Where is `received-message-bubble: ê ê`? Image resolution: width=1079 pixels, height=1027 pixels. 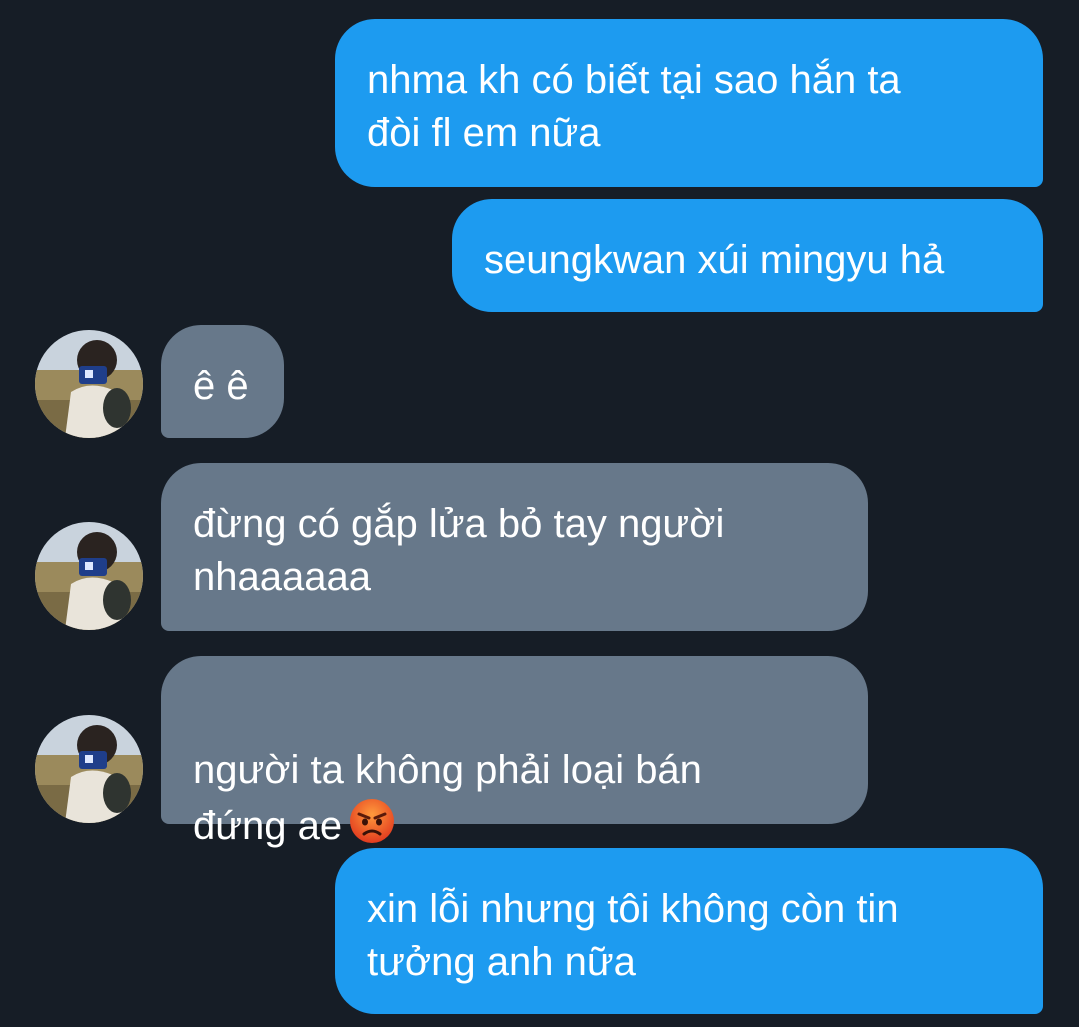
received-message-bubble: ê ê is located at coordinates (222, 381).